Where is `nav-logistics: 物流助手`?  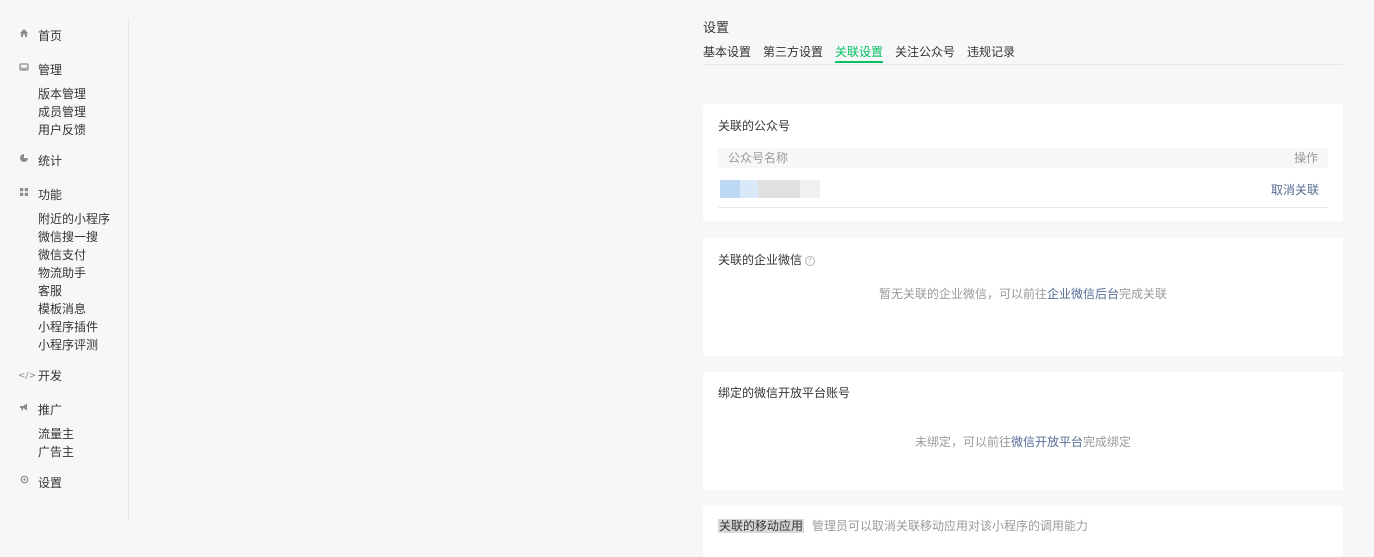 nav-logistics: 物流助手 is located at coordinates (62, 273).